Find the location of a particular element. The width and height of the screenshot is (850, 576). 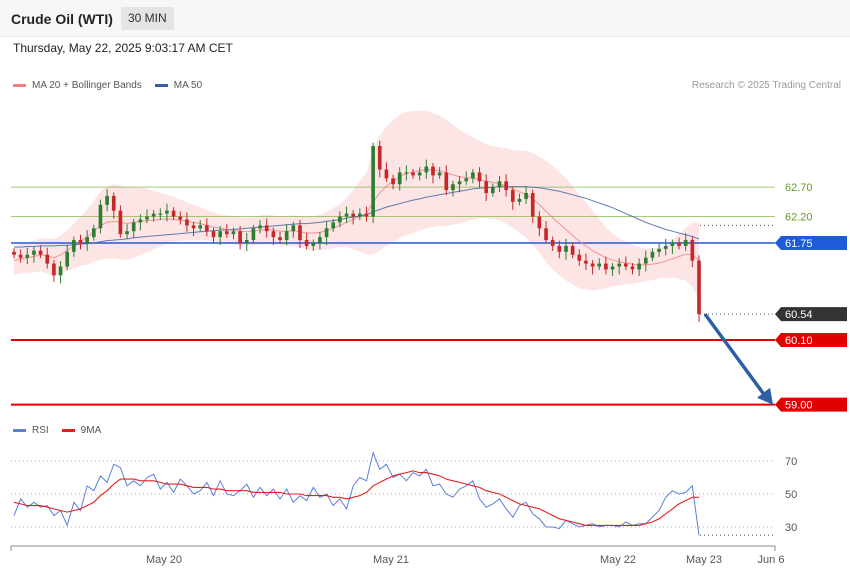

projection-arrow-shaft is located at coordinates (735, 355).